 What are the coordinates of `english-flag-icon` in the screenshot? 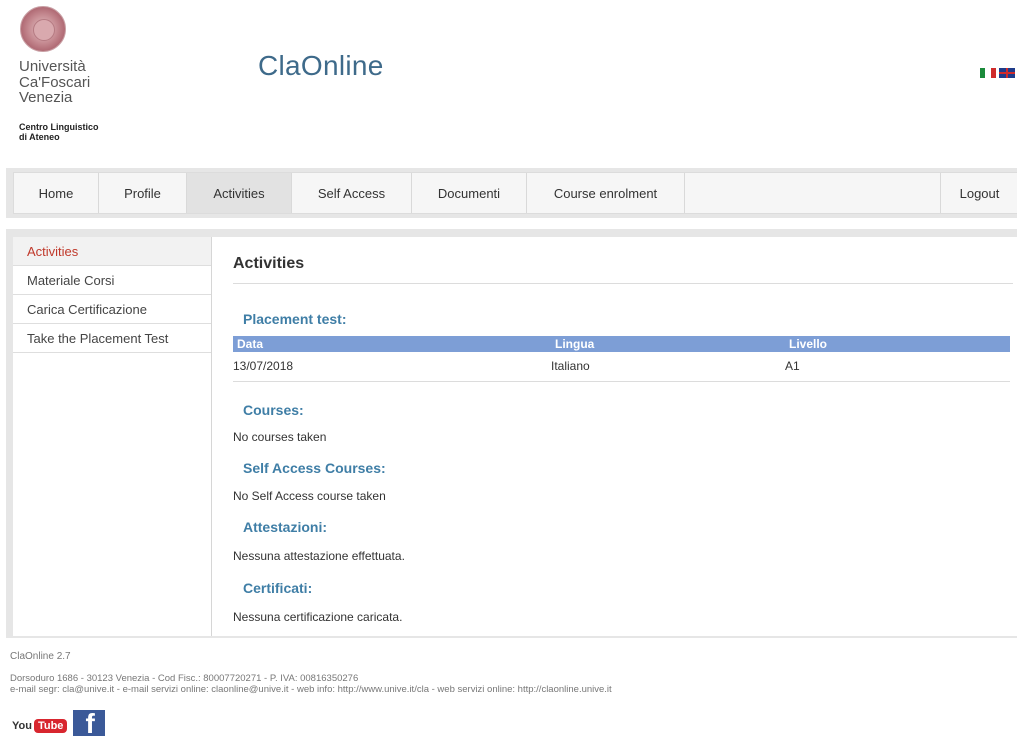 It's located at (1007, 73).